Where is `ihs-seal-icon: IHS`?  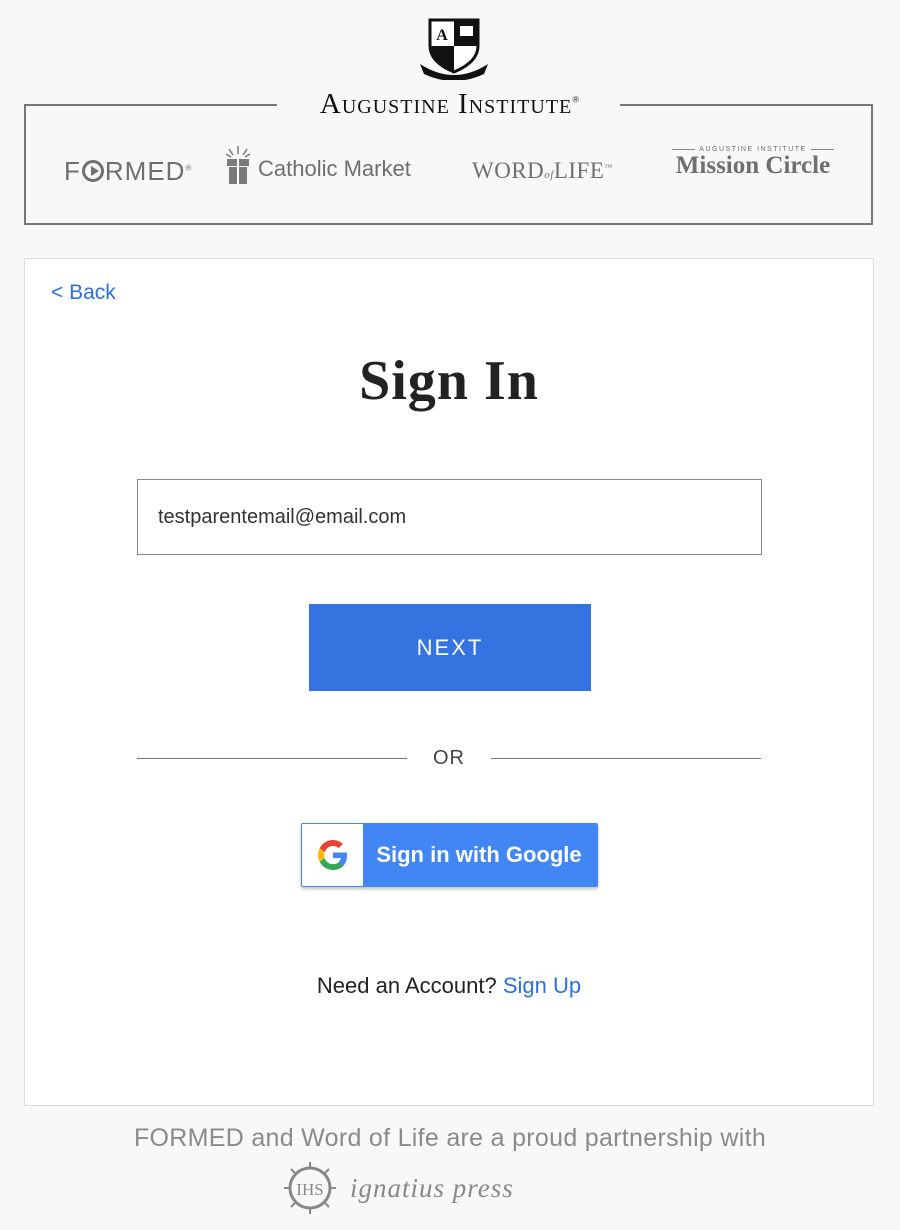
ihs-seal-icon: IHS is located at coordinates (310, 1188).